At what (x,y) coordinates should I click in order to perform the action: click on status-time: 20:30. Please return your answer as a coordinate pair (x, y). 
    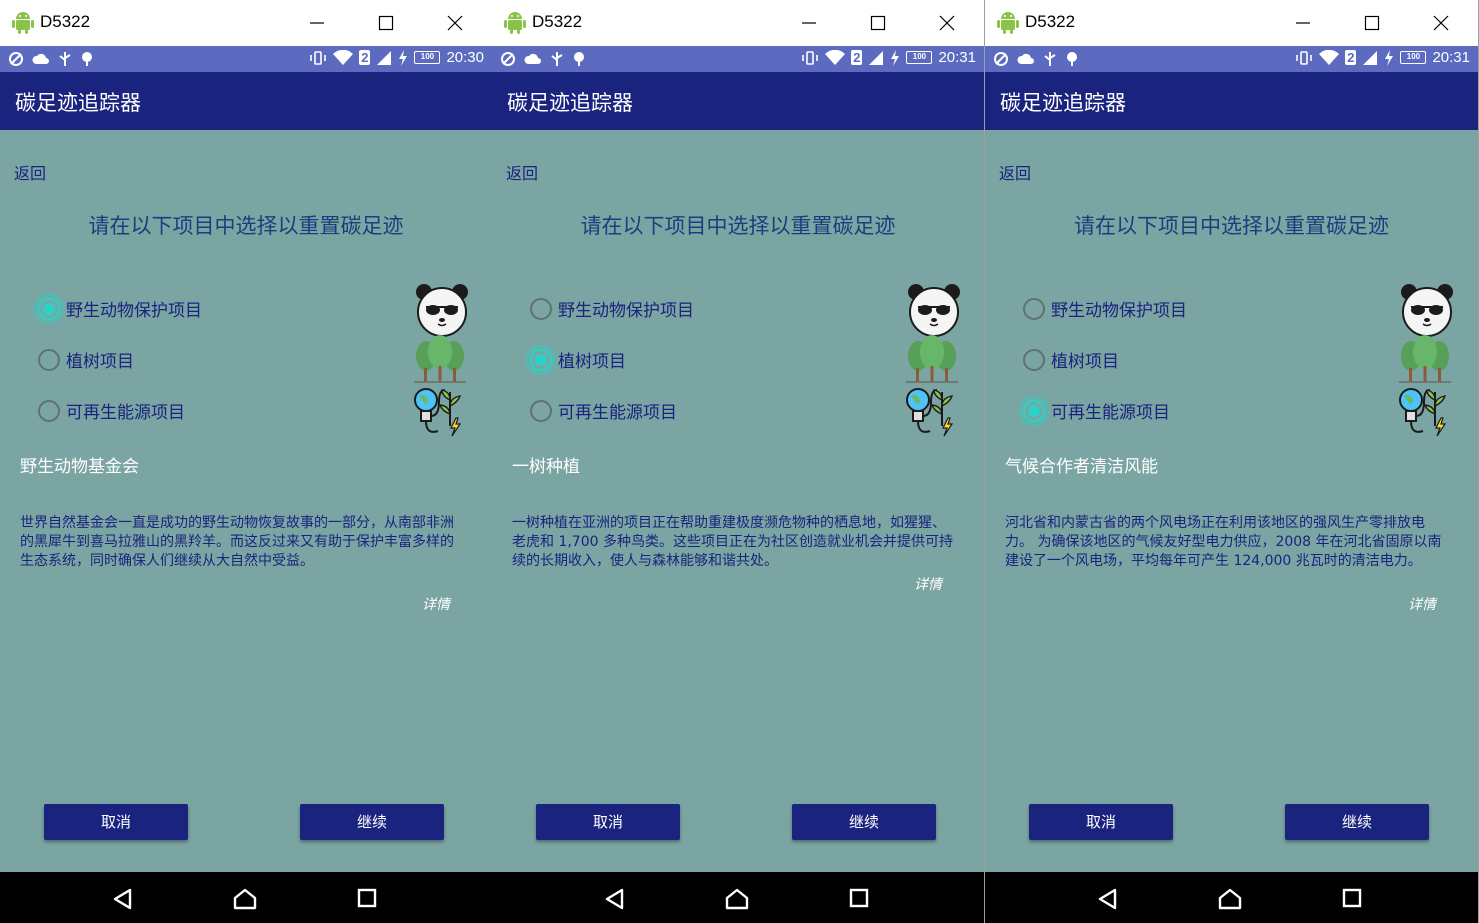
    Looking at the image, I should click on (465, 57).